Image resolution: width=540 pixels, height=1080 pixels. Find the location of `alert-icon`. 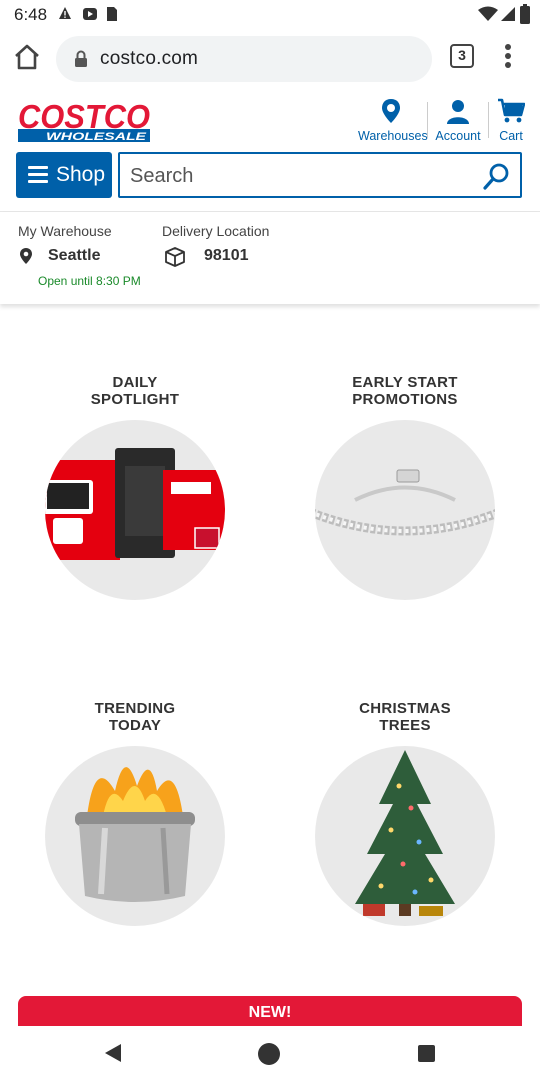

alert-icon is located at coordinates (65, 13).